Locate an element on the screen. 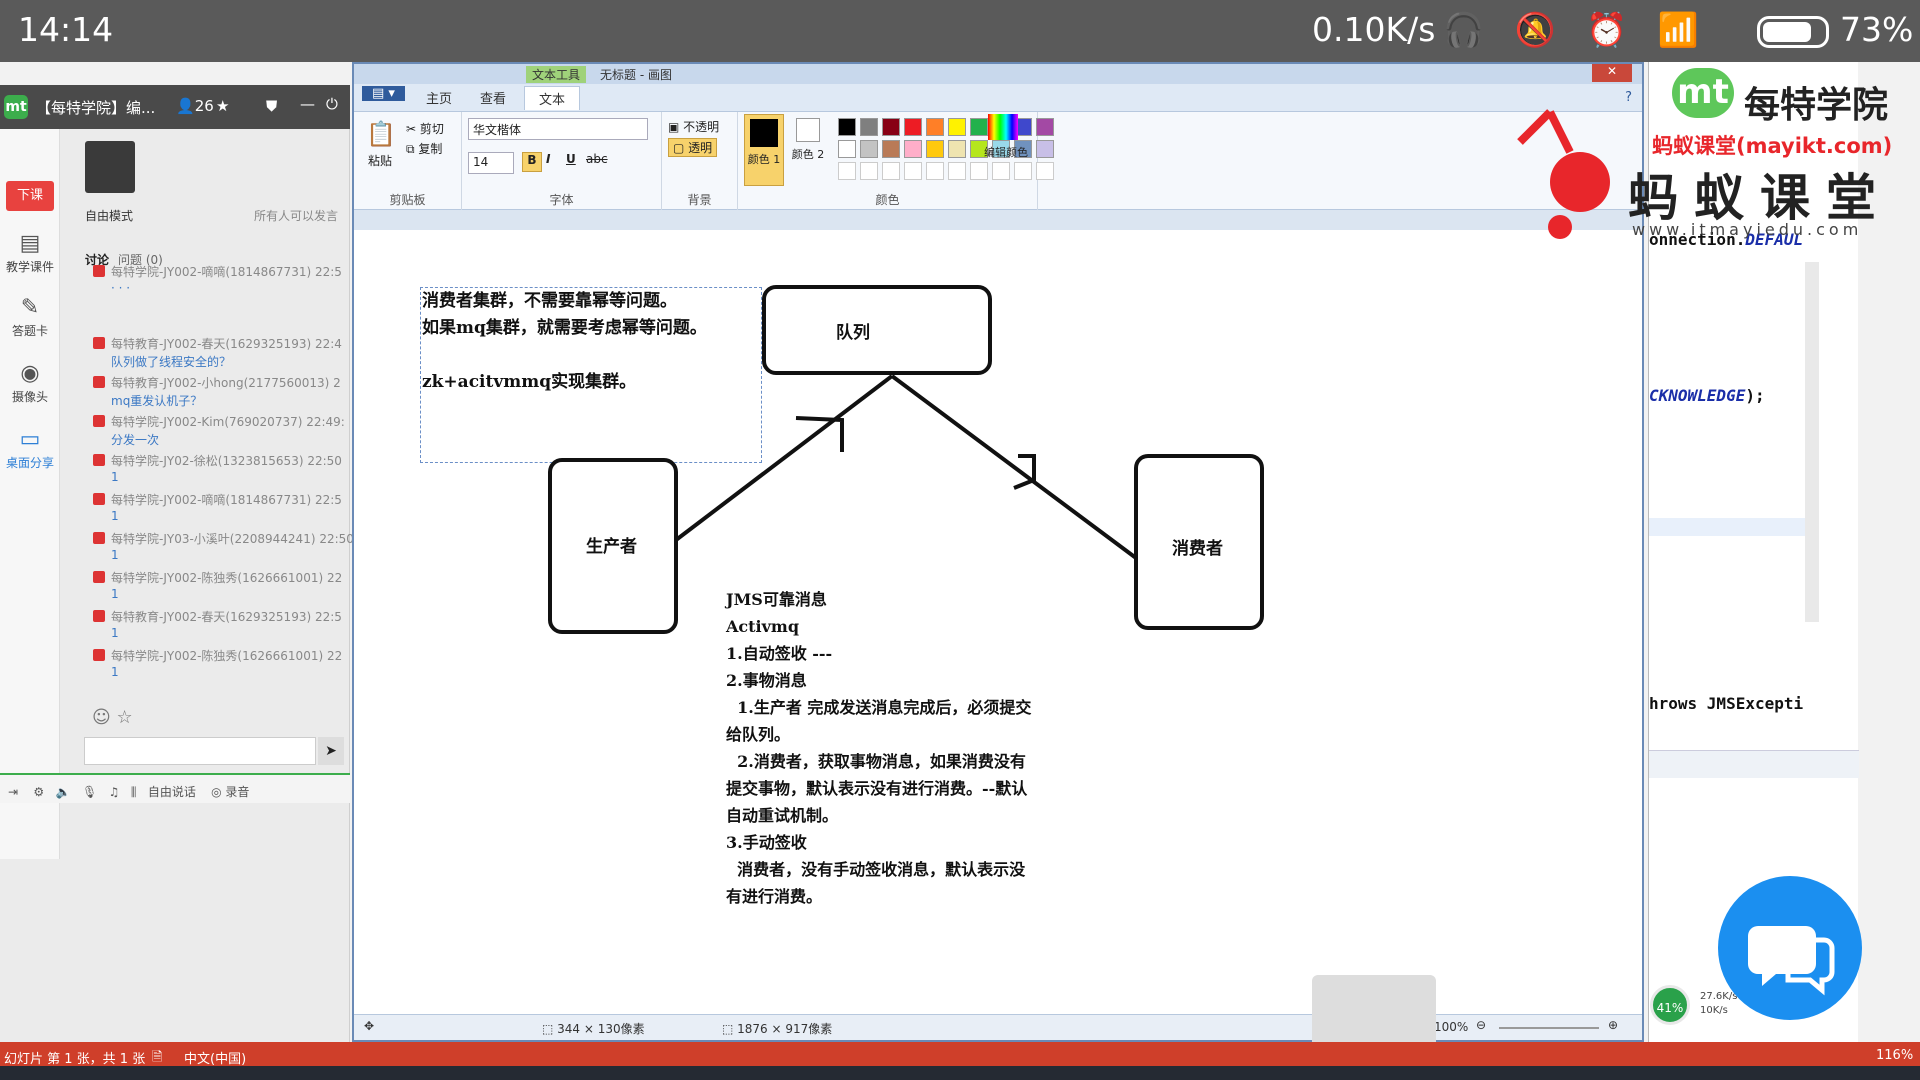 The height and width of the screenshot is (1080, 1920). underline-button: U is located at coordinates (571, 159).